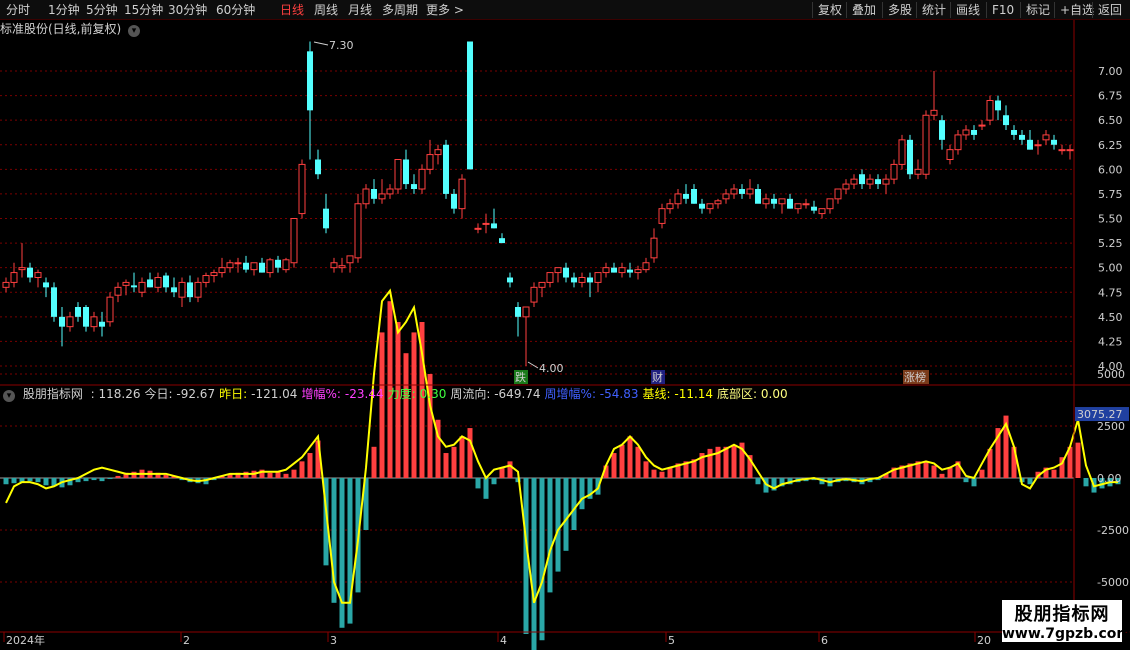 Image resolution: width=1130 pixels, height=650 pixels. What do you see at coordinates (657, 377) in the screenshot?
I see `event-tag: 财` at bounding box center [657, 377].